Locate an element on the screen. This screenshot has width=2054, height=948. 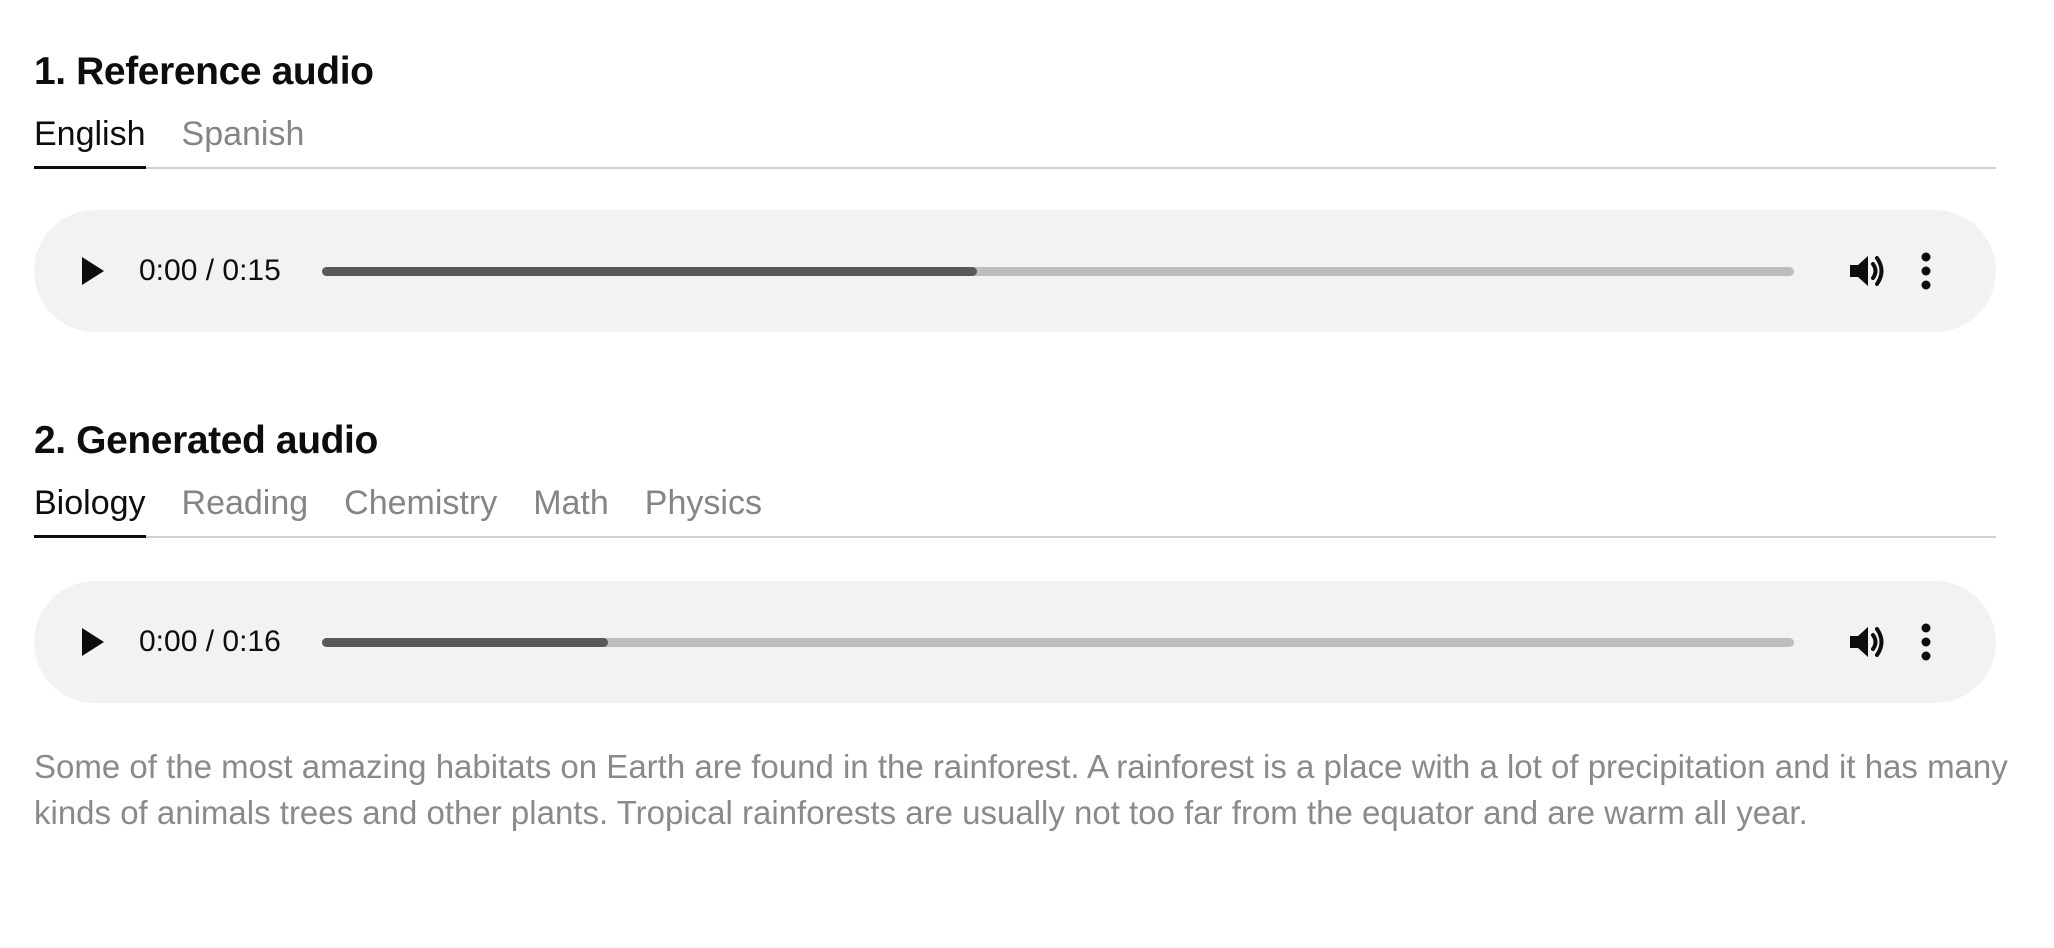
audio-time: 0:00 / 0:16 is located at coordinates (210, 641).